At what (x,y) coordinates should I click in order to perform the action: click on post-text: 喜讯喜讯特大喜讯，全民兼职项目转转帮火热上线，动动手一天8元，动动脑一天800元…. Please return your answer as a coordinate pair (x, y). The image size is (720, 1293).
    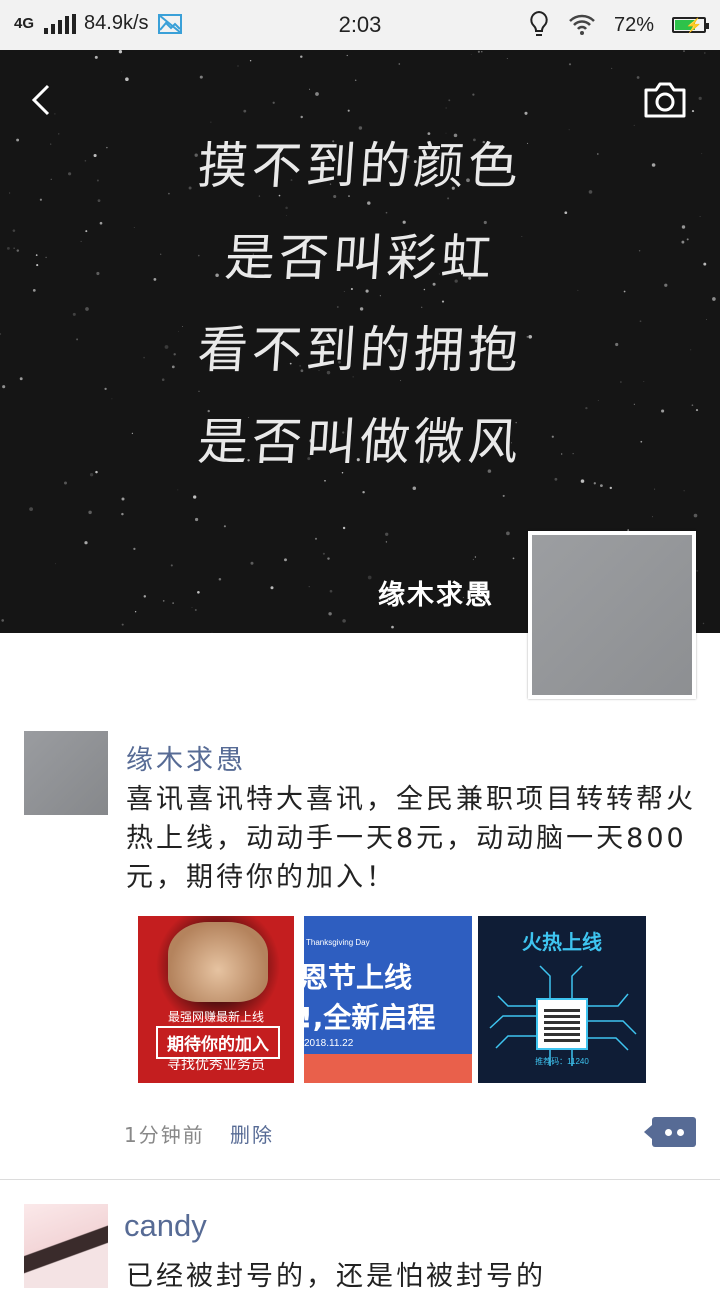
    Looking at the image, I should click on (411, 838).